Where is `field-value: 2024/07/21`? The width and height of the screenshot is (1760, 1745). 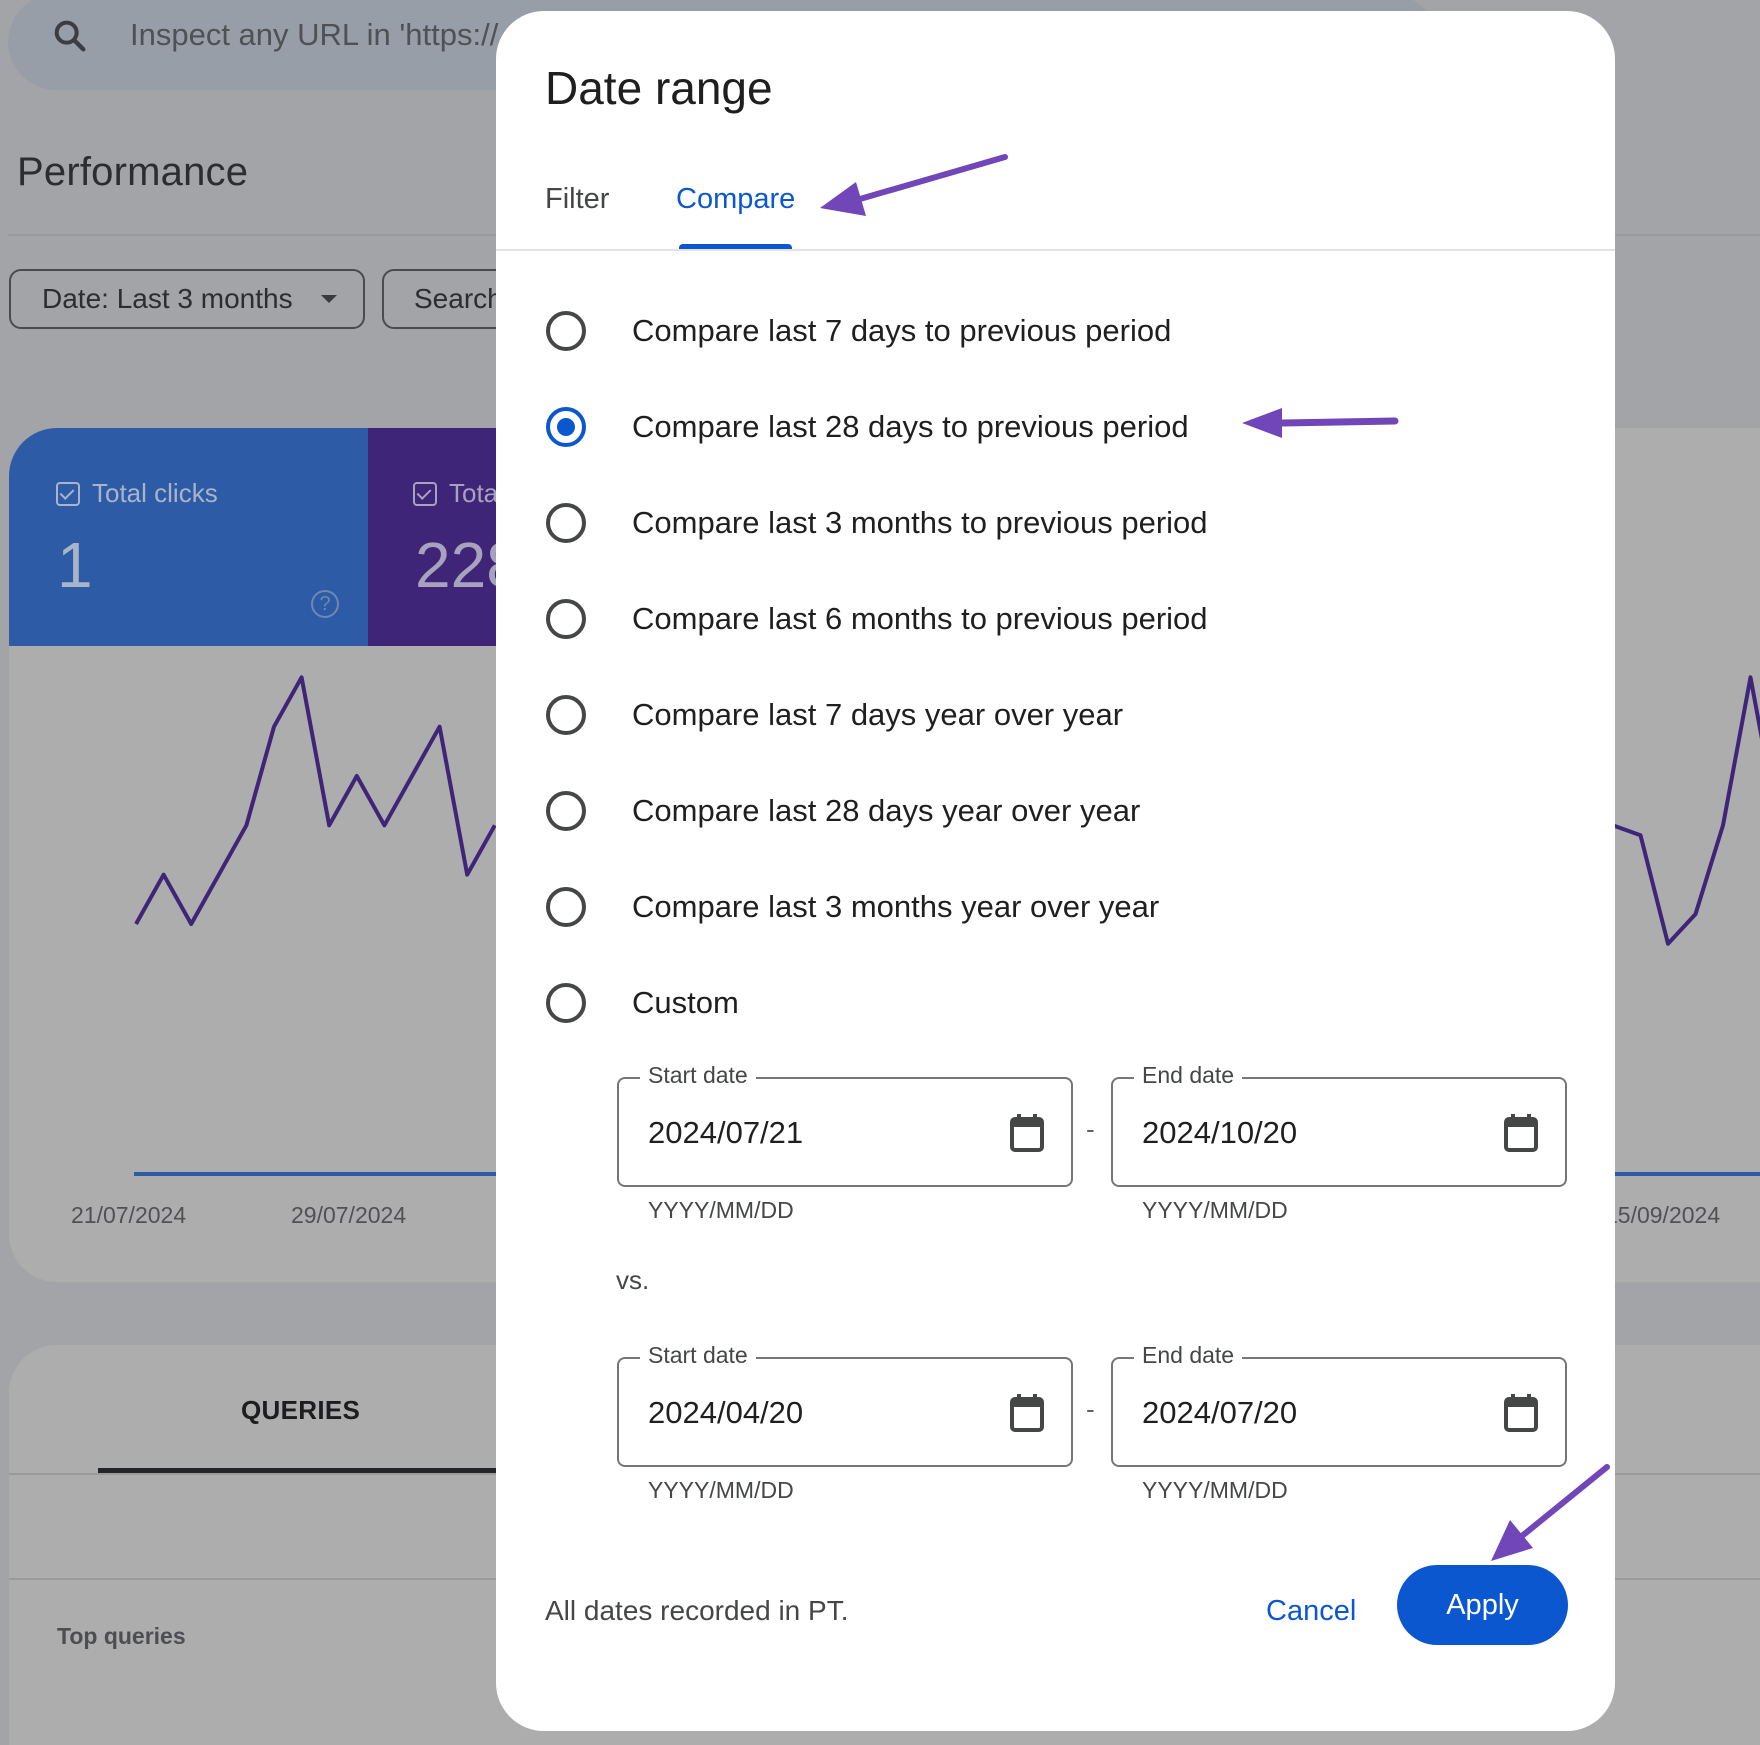
field-value: 2024/07/21 is located at coordinates (725, 1133).